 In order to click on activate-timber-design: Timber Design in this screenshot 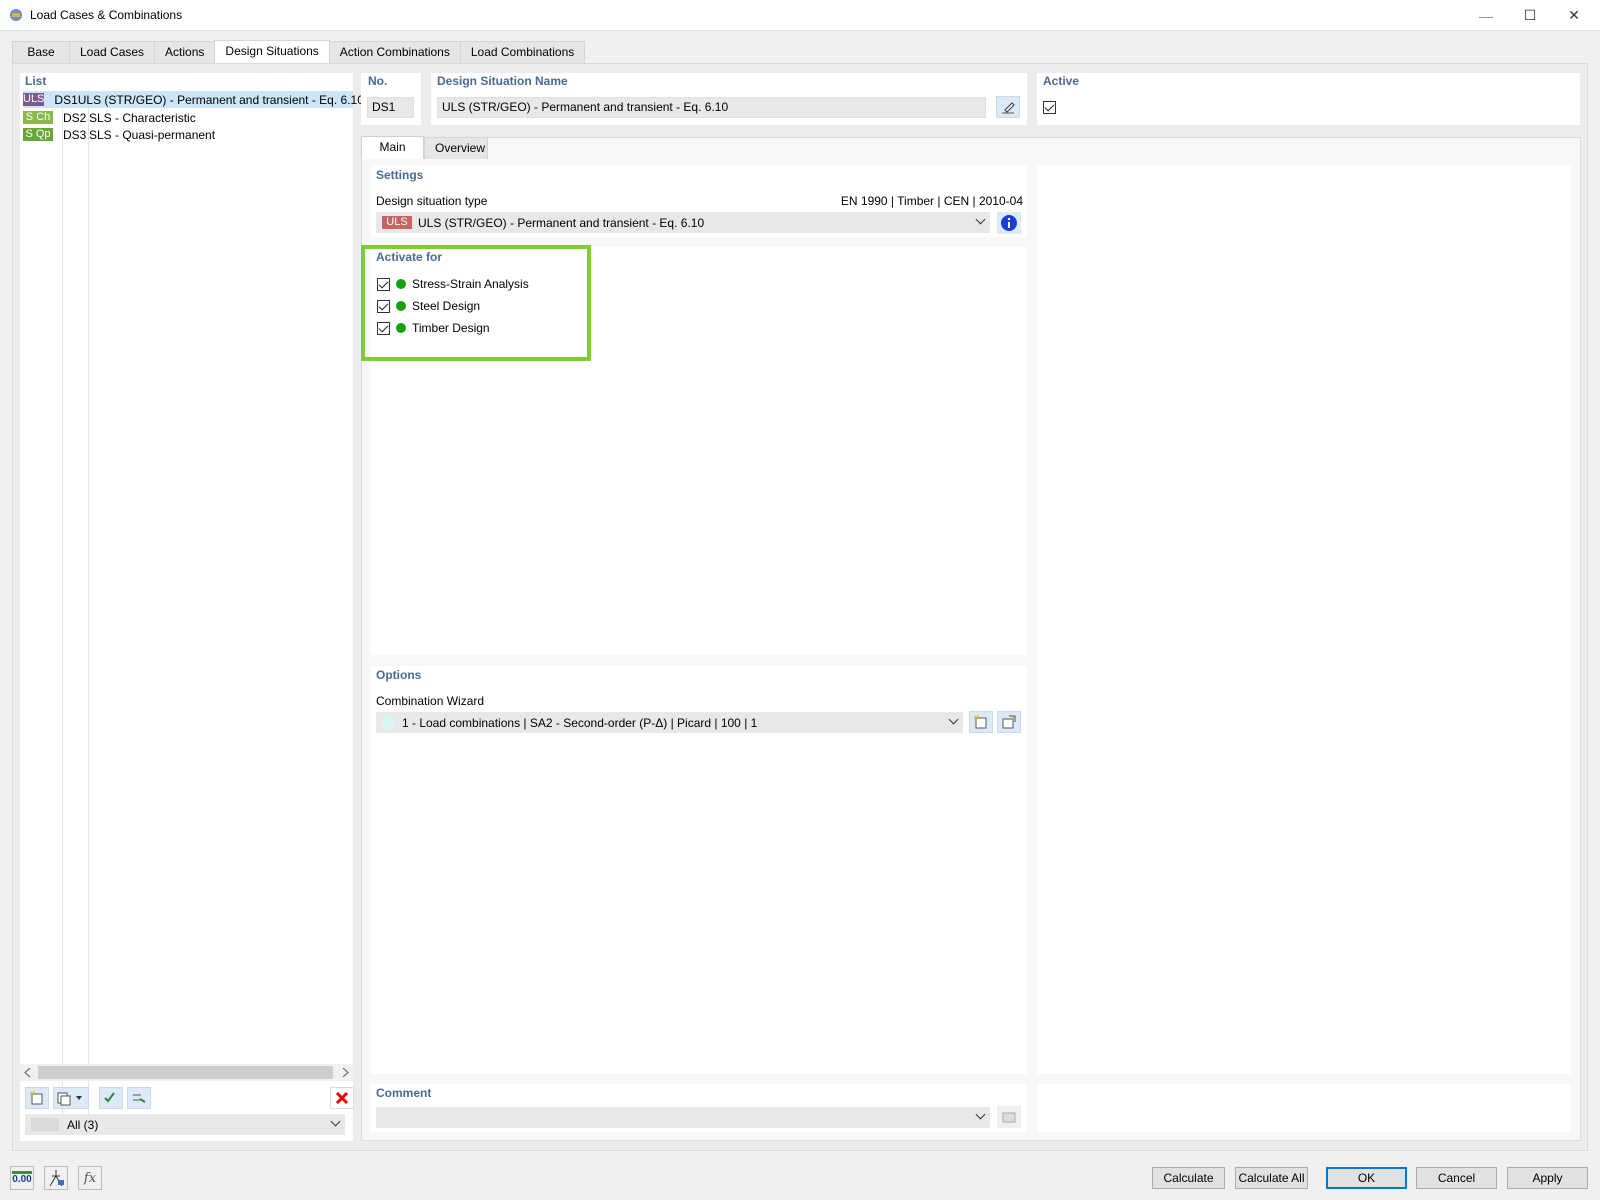, I will do `click(433, 328)`.